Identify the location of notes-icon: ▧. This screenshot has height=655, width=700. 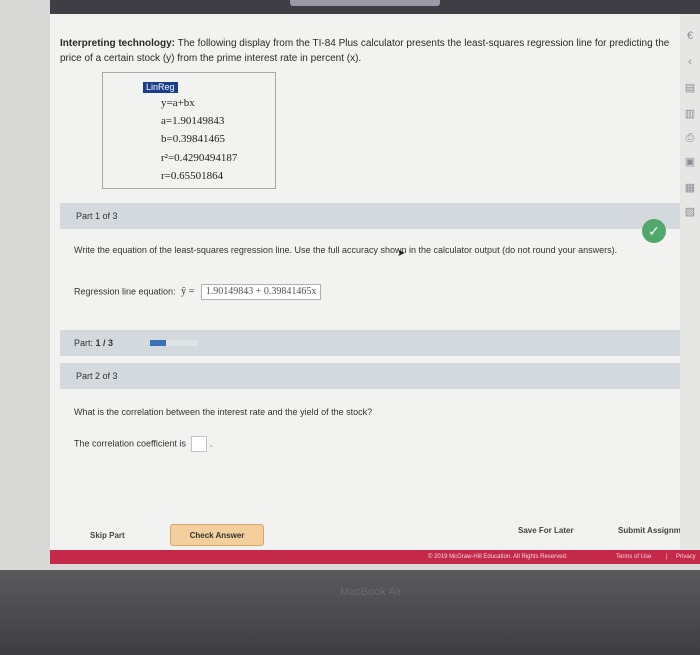
(690, 212).